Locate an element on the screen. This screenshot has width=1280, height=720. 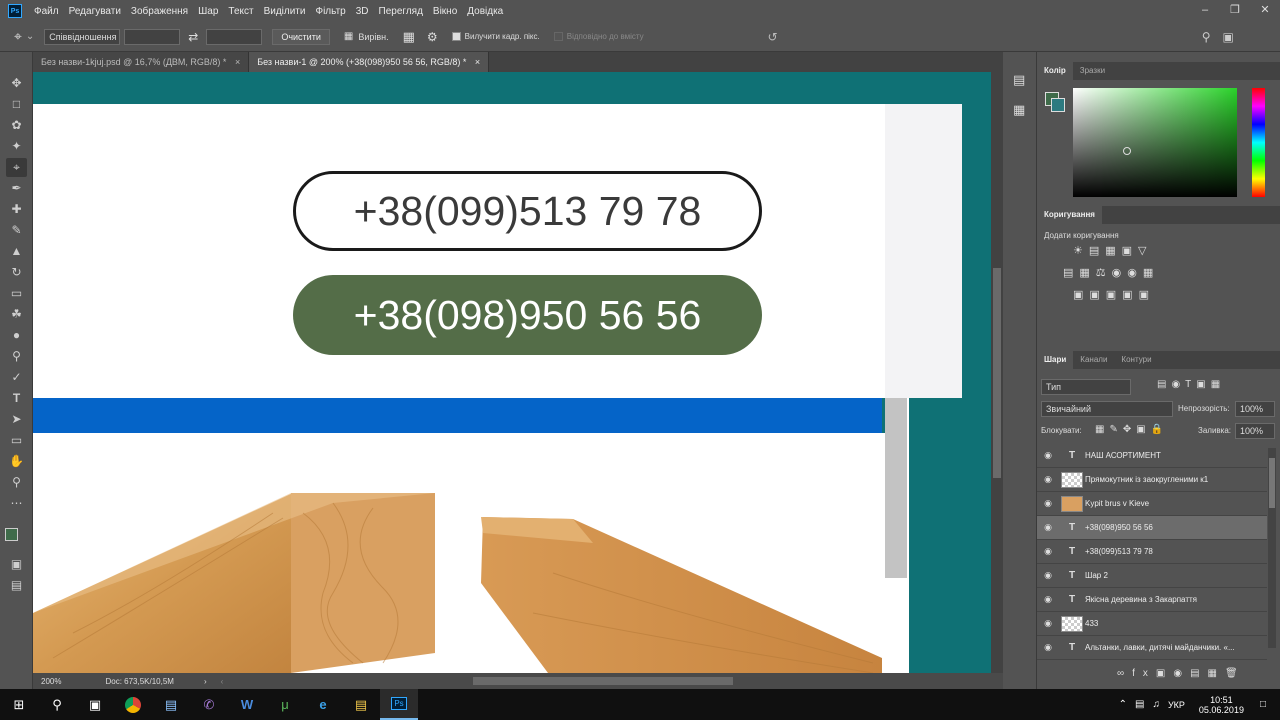
quick-select-tool-icon: ✦ is located at coordinates (16, 146).